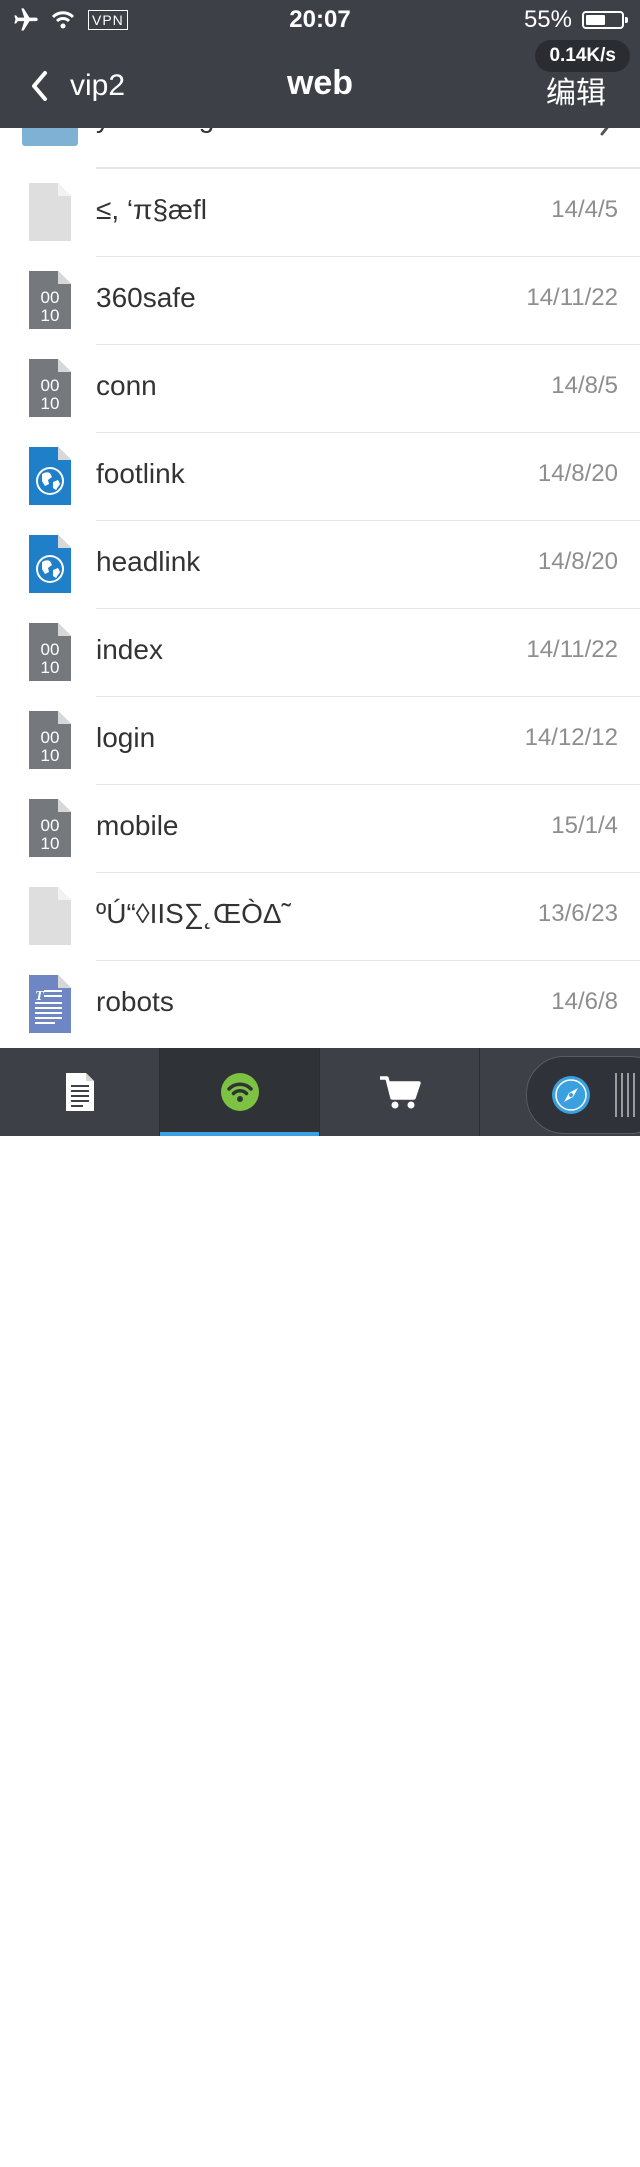  Describe the element at coordinates (320, 652) in the screenshot. I see `file-row: 00 10 index 14/11/22` at that location.